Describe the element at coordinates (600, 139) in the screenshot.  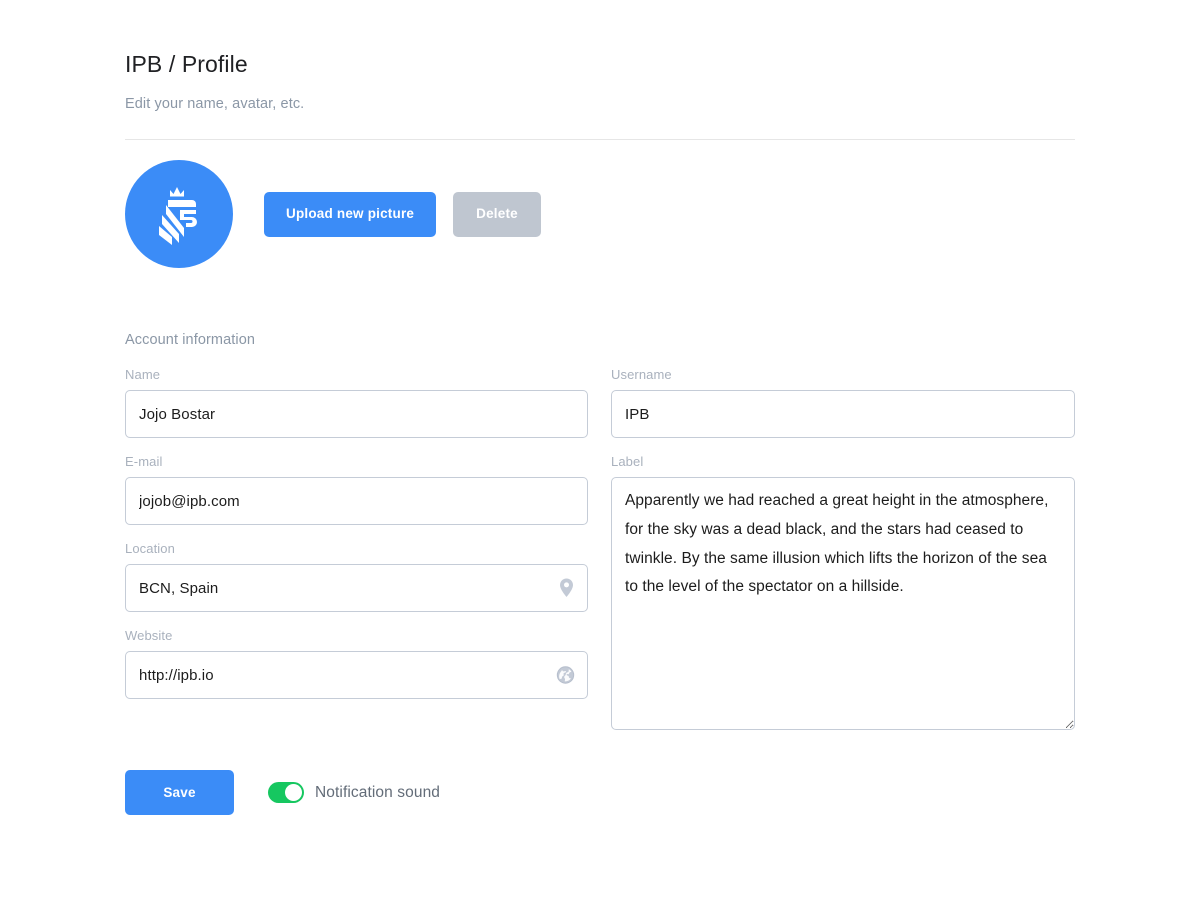
I see `header-divider` at that location.